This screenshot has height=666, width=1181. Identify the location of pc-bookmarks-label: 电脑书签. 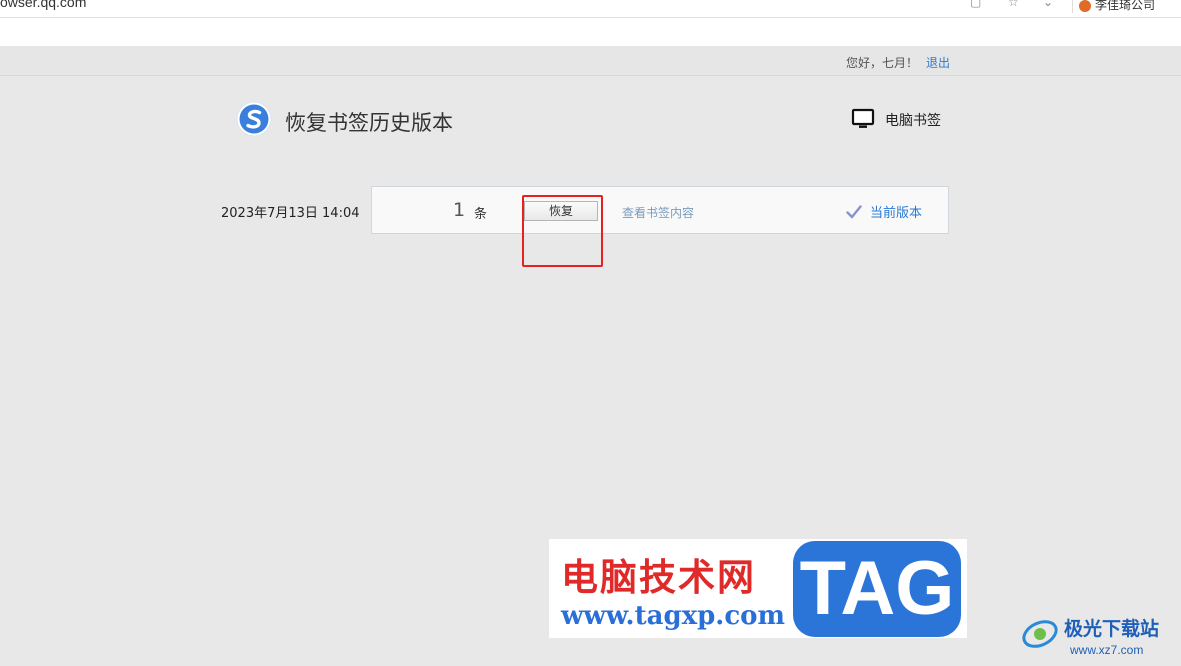
(913, 121).